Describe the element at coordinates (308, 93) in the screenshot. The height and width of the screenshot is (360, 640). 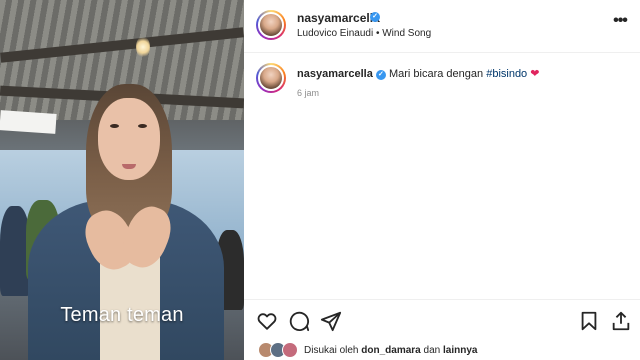
I see `caption-timestamp: 6 jam` at that location.